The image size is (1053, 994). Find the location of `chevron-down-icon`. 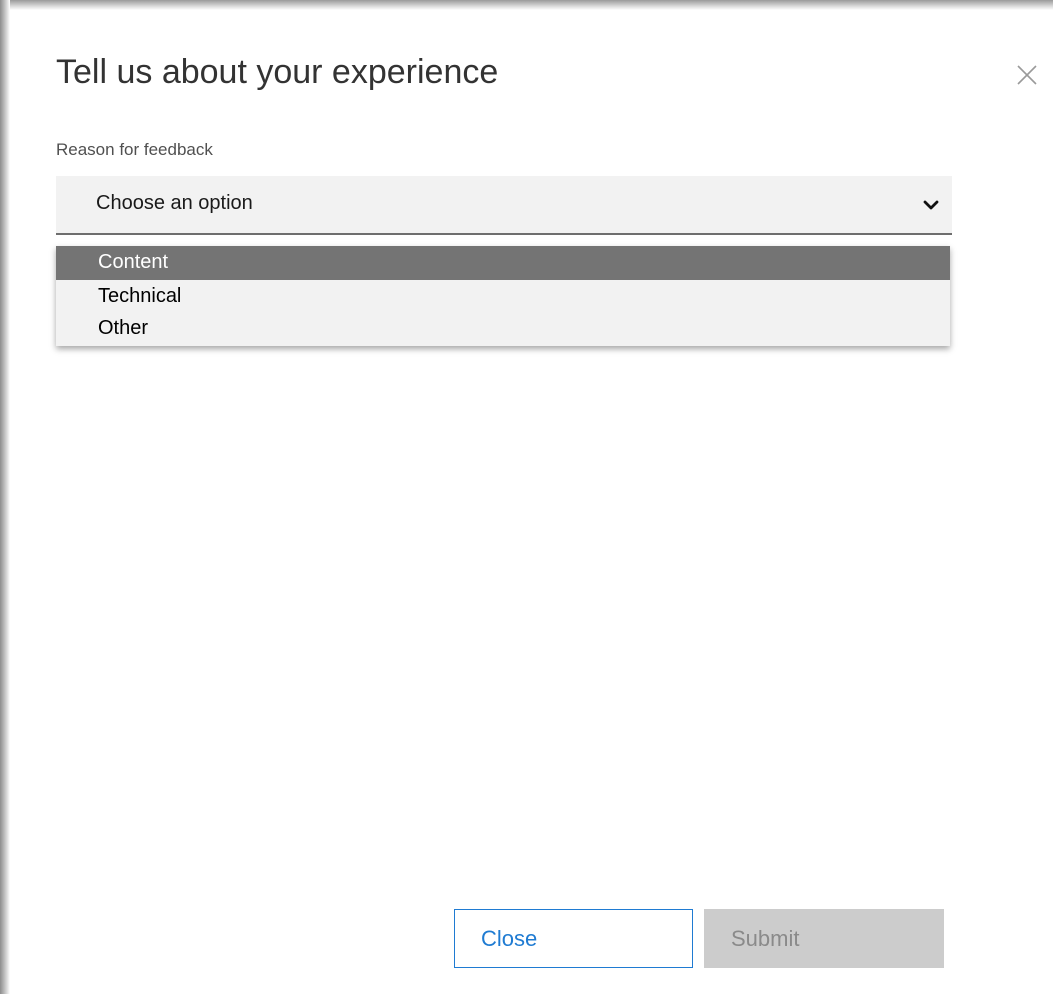

chevron-down-icon is located at coordinates (931, 205).